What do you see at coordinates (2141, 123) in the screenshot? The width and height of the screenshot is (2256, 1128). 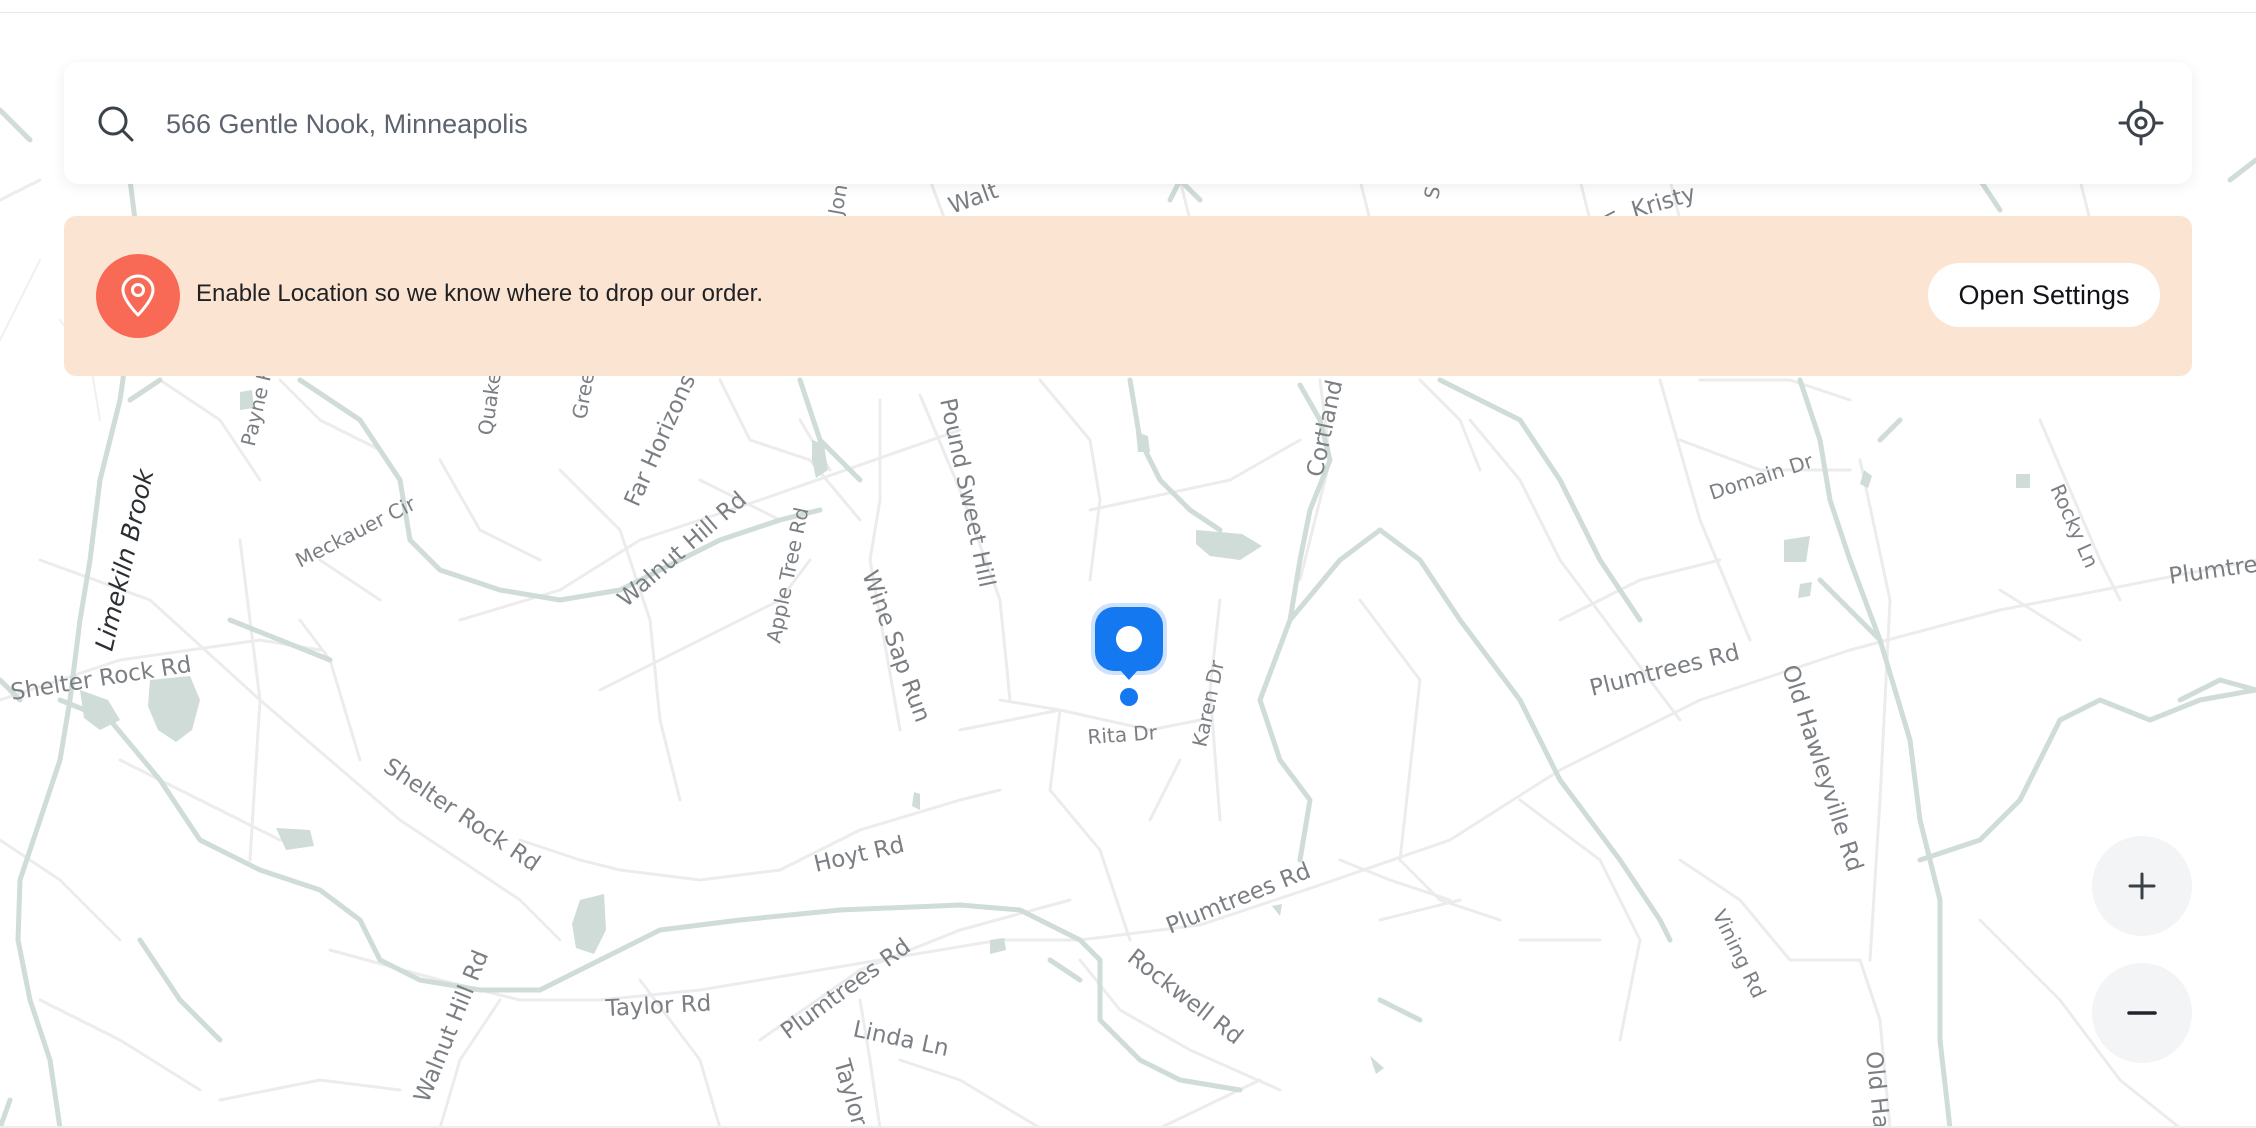 I see `crosshair-icon` at bounding box center [2141, 123].